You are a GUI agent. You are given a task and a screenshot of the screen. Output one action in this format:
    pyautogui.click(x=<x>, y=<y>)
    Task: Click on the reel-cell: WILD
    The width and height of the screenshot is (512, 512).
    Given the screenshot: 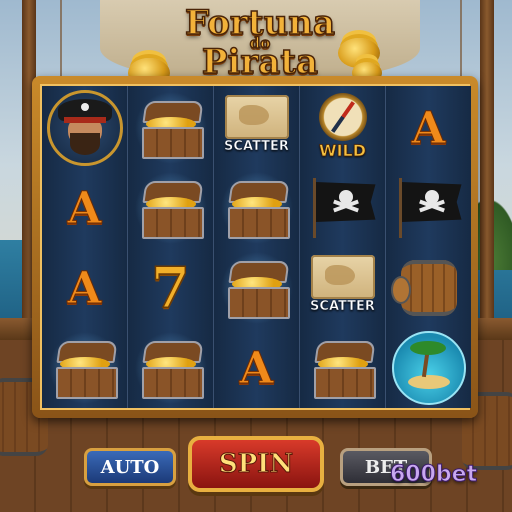 What is the action you would take?
    pyautogui.click(x=342, y=128)
    